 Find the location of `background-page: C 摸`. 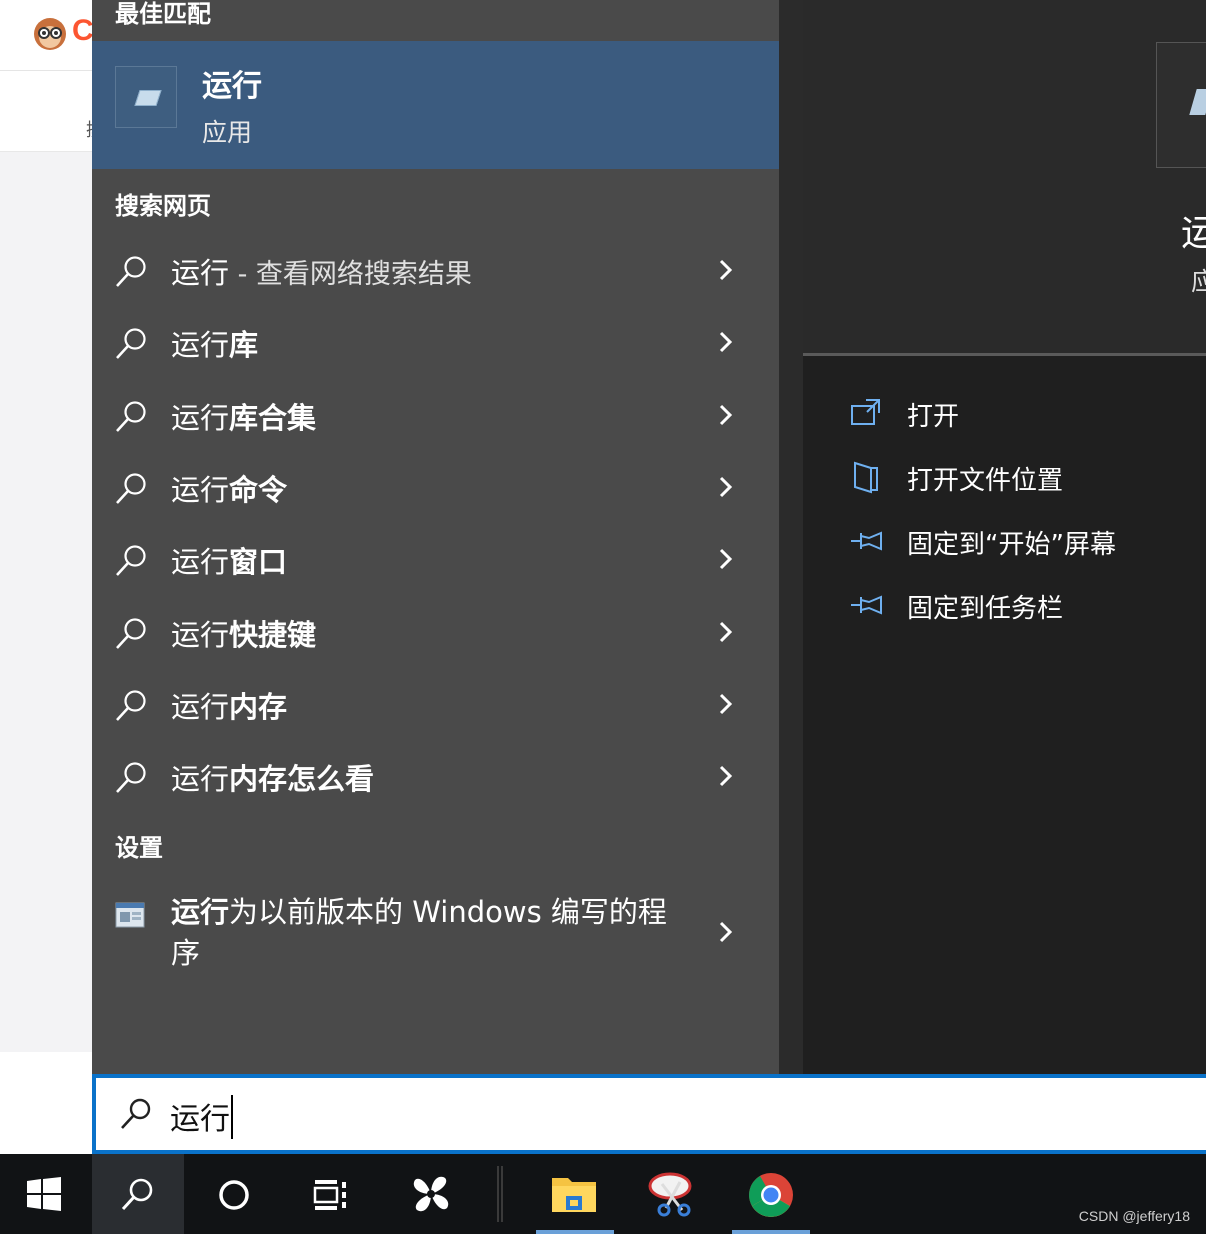

background-page: C 摸 is located at coordinates (46, 577).